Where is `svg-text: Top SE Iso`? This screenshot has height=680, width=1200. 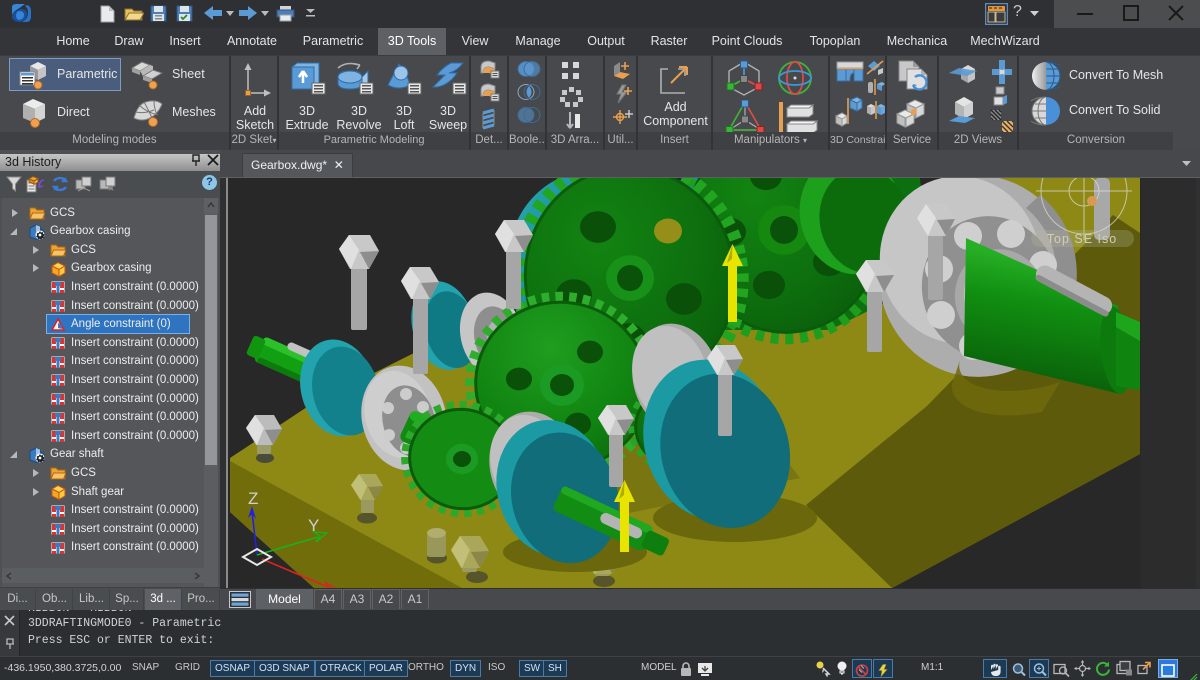
svg-text: Top SE Iso is located at coordinates (1082, 239).